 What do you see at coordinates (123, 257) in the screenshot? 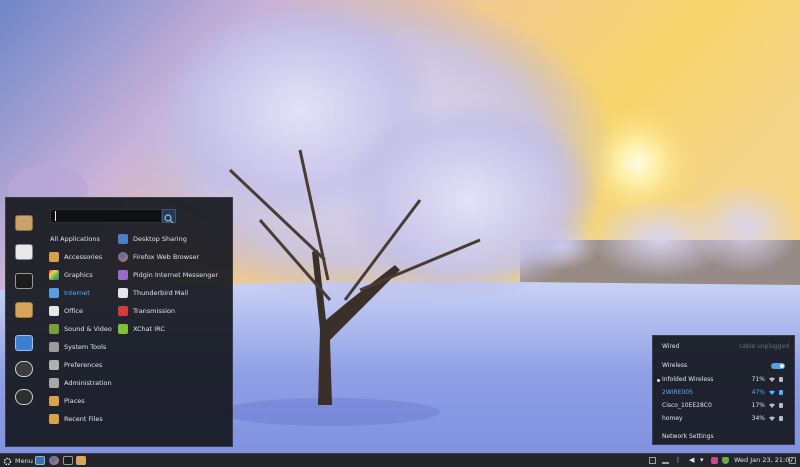
I see `firefox-icon` at bounding box center [123, 257].